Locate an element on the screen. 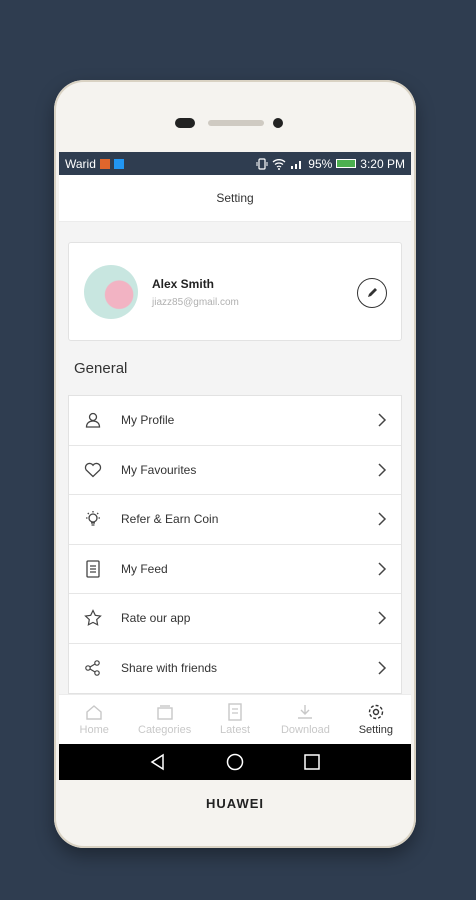  share-icon is located at coordinates (93, 668).